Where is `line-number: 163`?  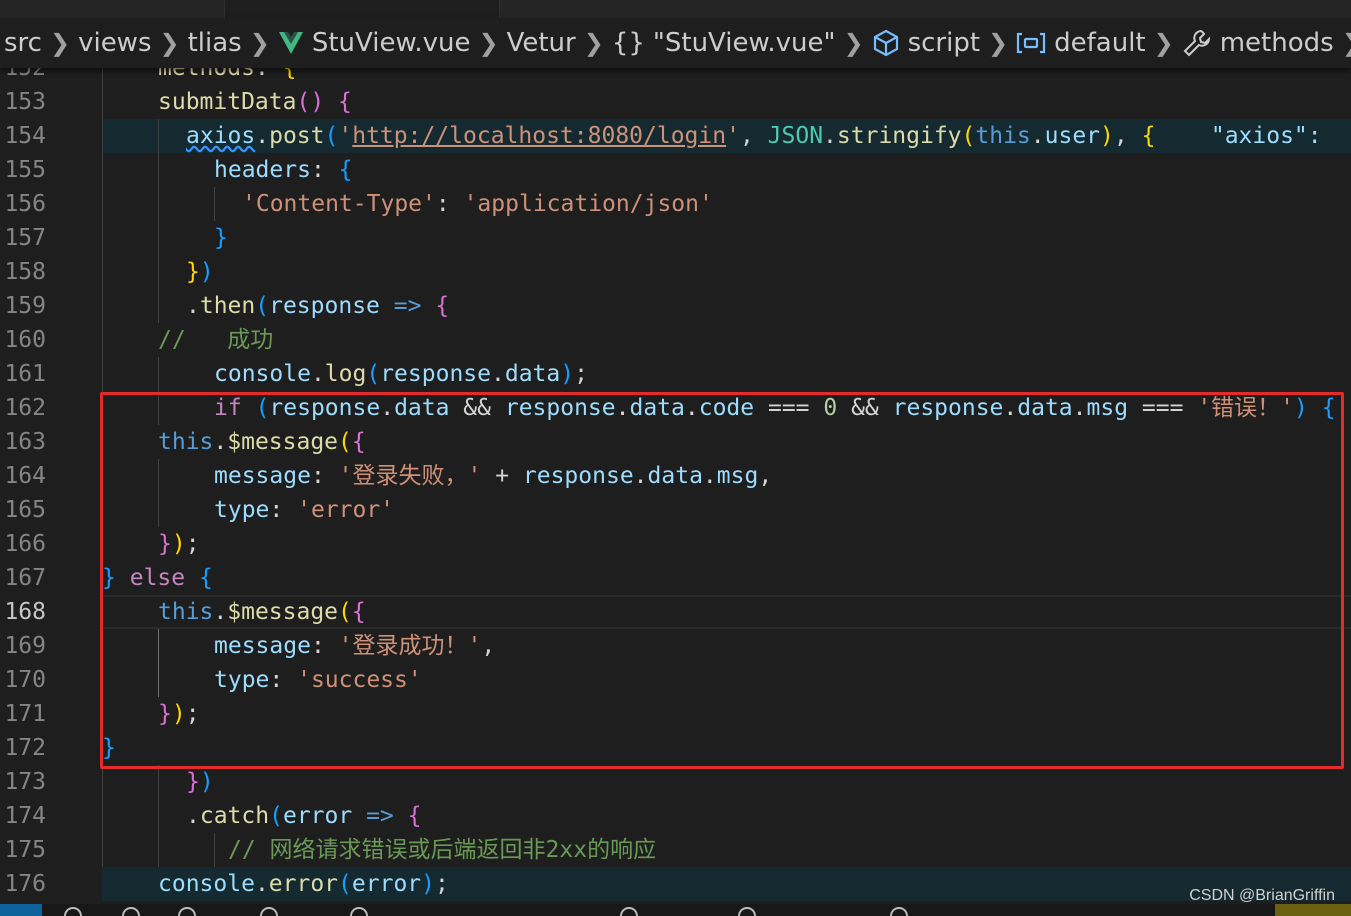 line-number: 163 is located at coordinates (25, 442).